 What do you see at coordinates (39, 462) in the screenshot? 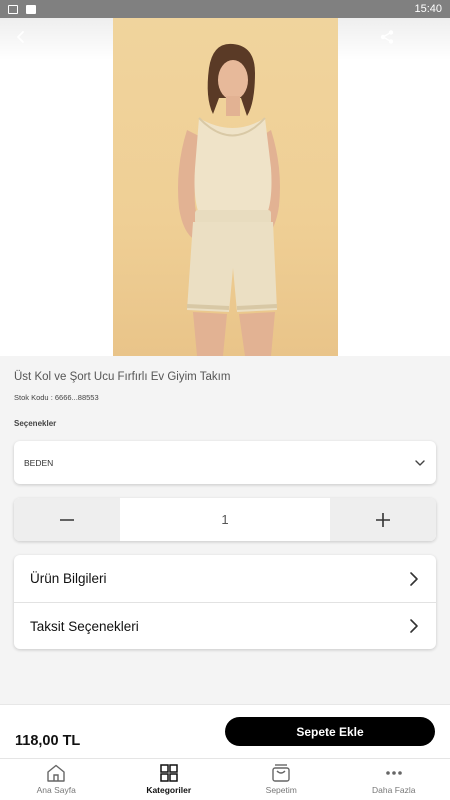
I see `size-select-label: BEDEN` at bounding box center [39, 462].